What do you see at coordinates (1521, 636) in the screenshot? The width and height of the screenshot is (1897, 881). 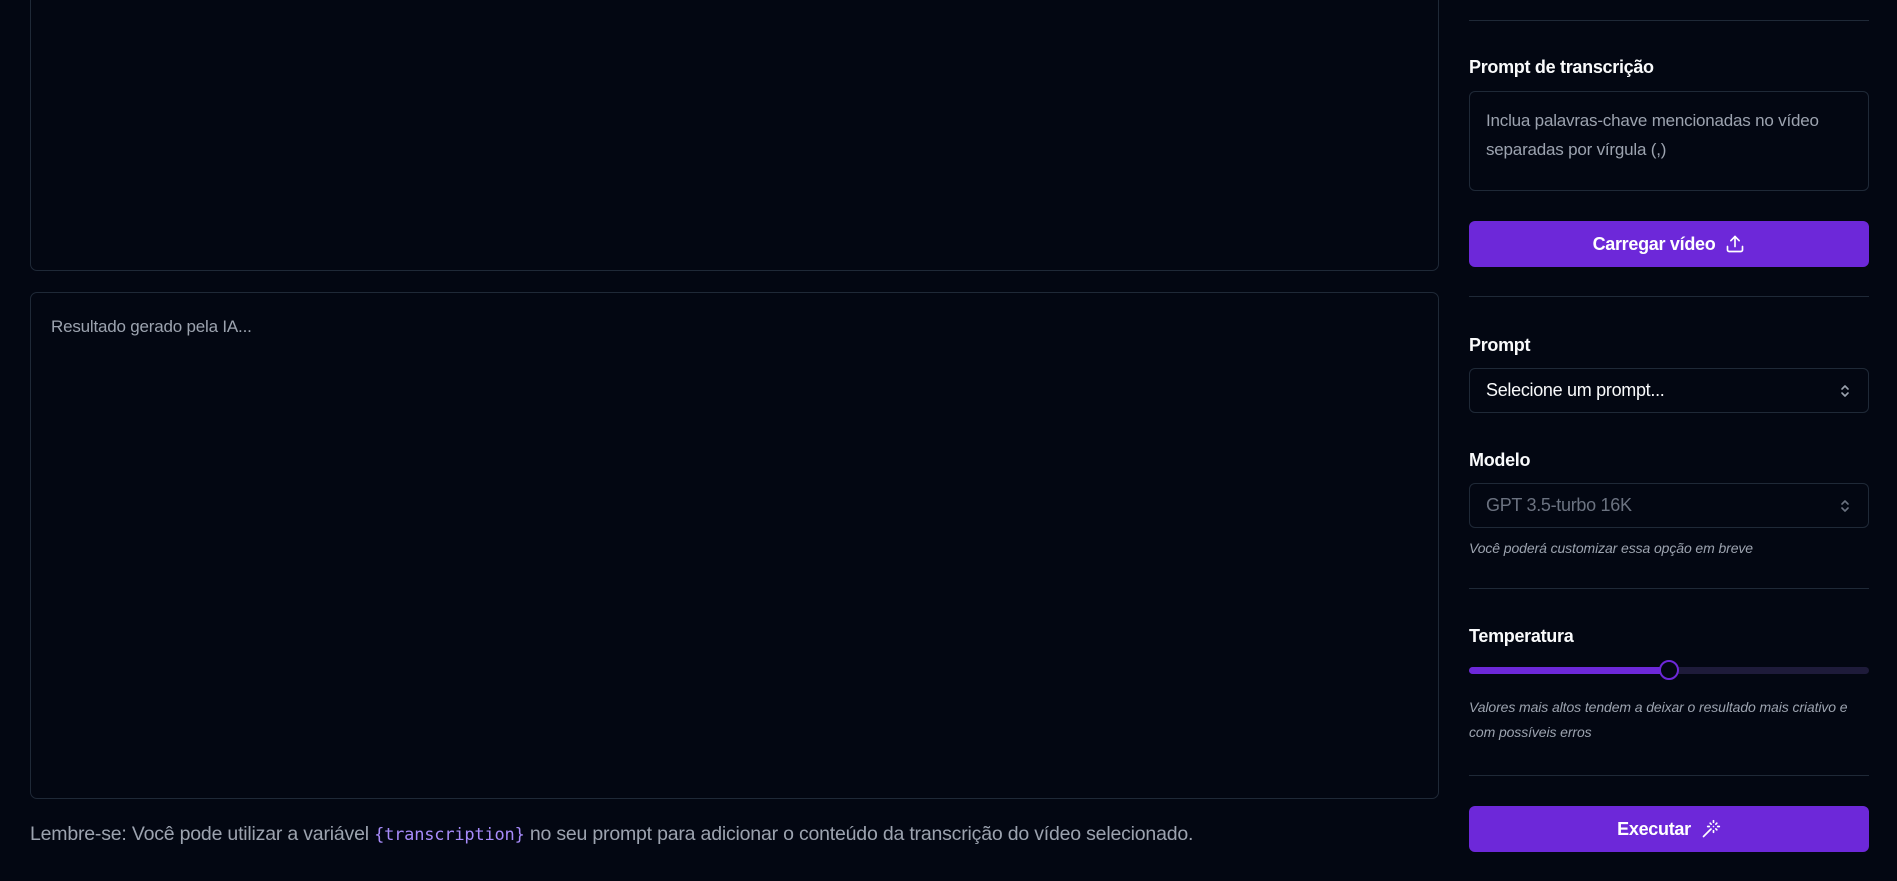 I see `temperature-label: Temperatura` at bounding box center [1521, 636].